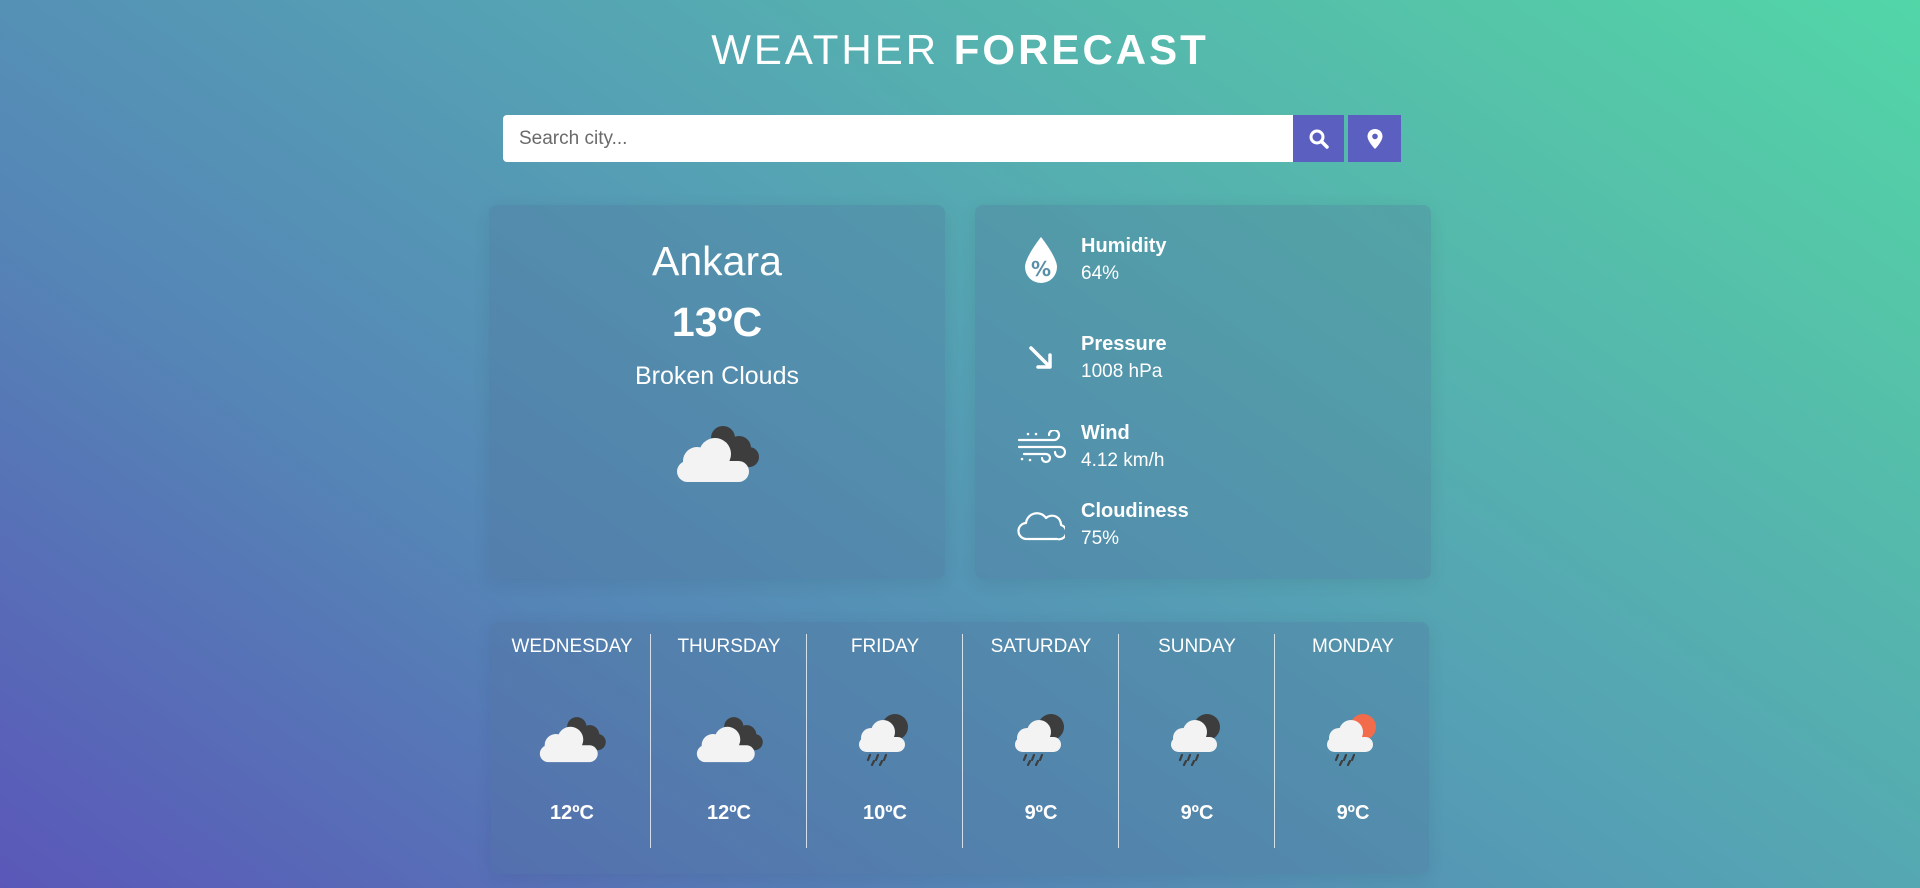 The width and height of the screenshot is (1920, 888). What do you see at coordinates (1105, 433) in the screenshot?
I see `wind-label: Wind` at bounding box center [1105, 433].